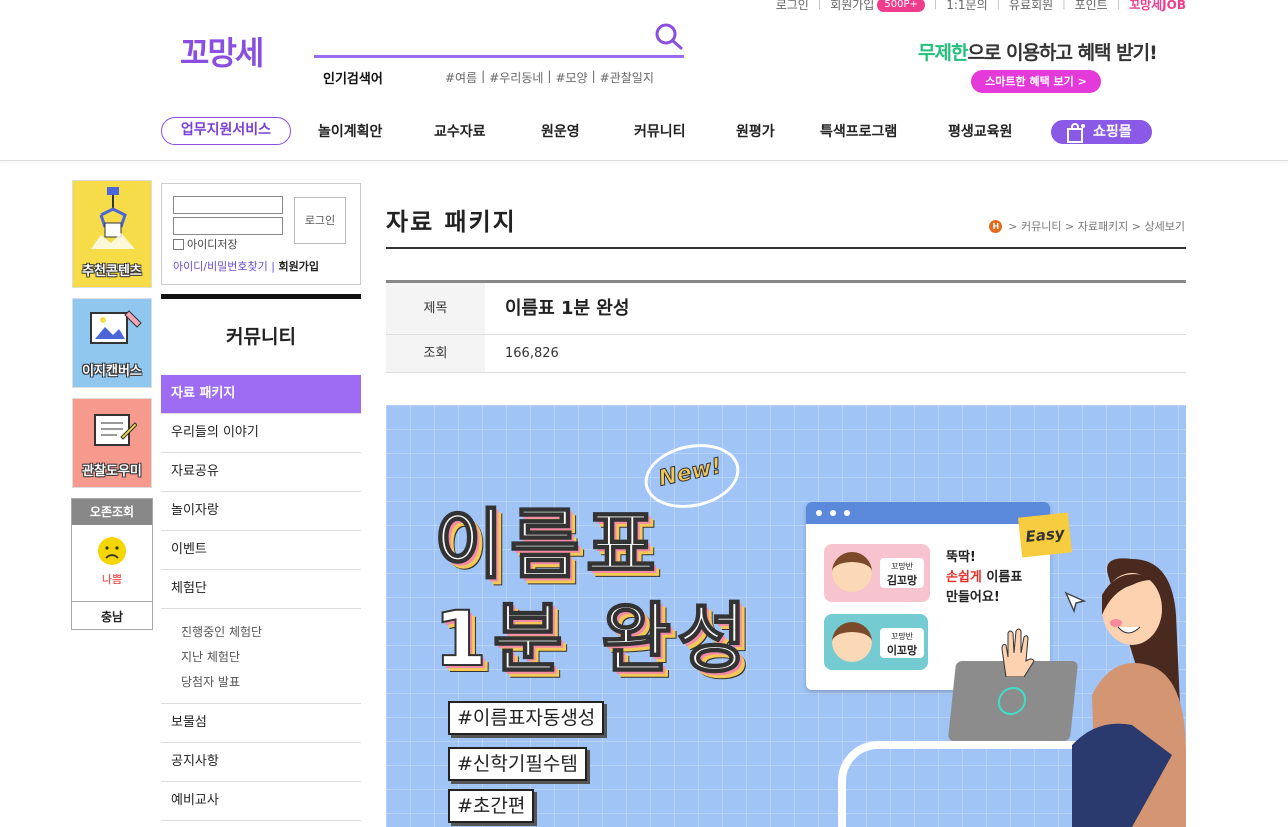 This screenshot has height=827, width=1288. I want to click on views-count: 166,826, so click(532, 353).